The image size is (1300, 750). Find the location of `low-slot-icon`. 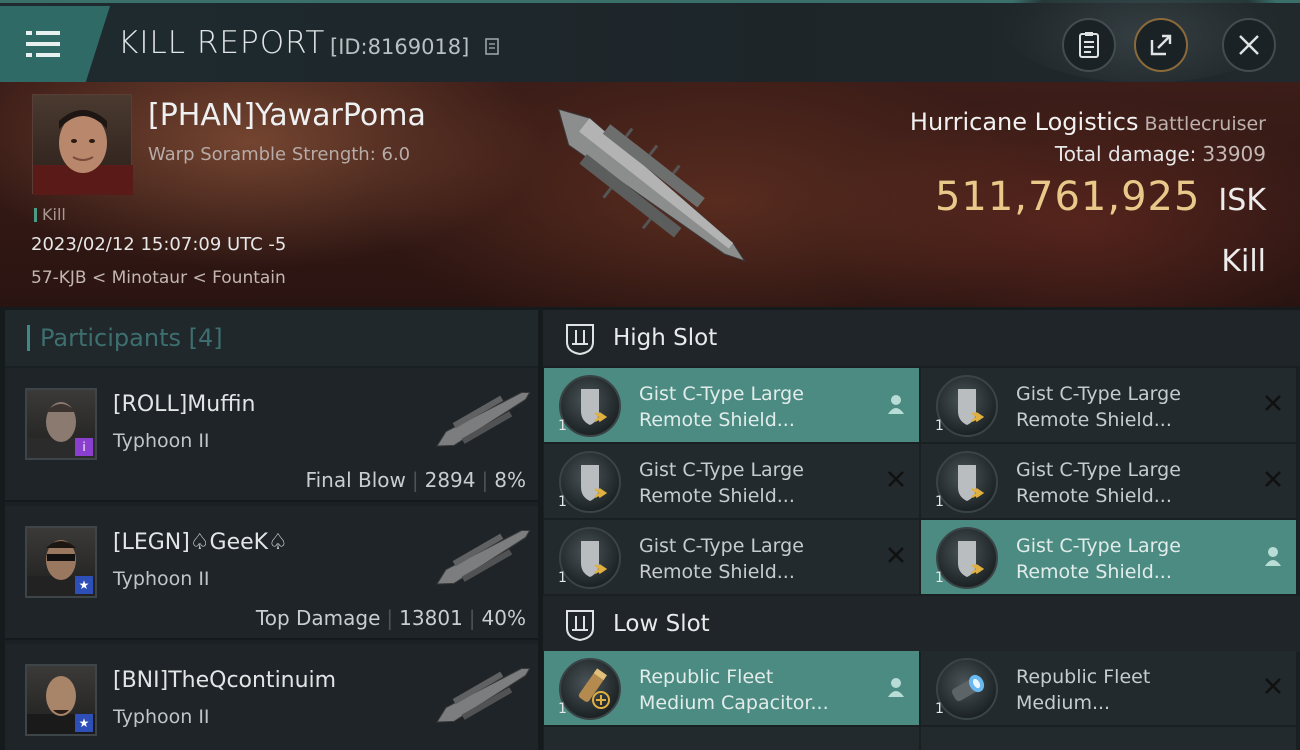

low-slot-icon is located at coordinates (580, 626).